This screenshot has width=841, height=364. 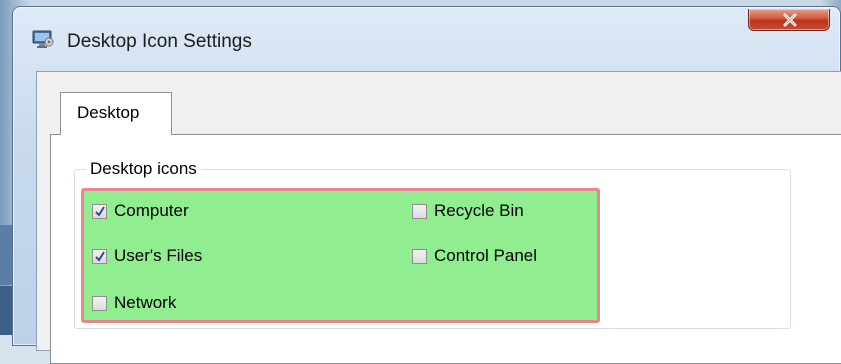 I want to click on desktop-settings-icon, so click(x=43, y=39).